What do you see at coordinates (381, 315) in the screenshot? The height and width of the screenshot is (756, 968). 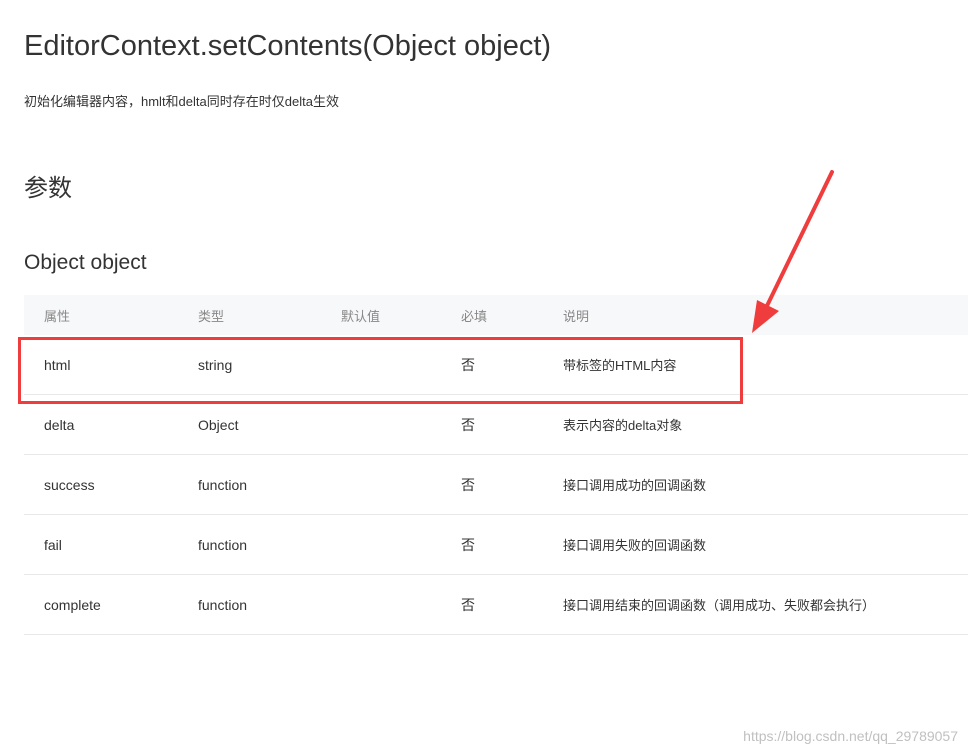 I see `header-default: 默认值` at bounding box center [381, 315].